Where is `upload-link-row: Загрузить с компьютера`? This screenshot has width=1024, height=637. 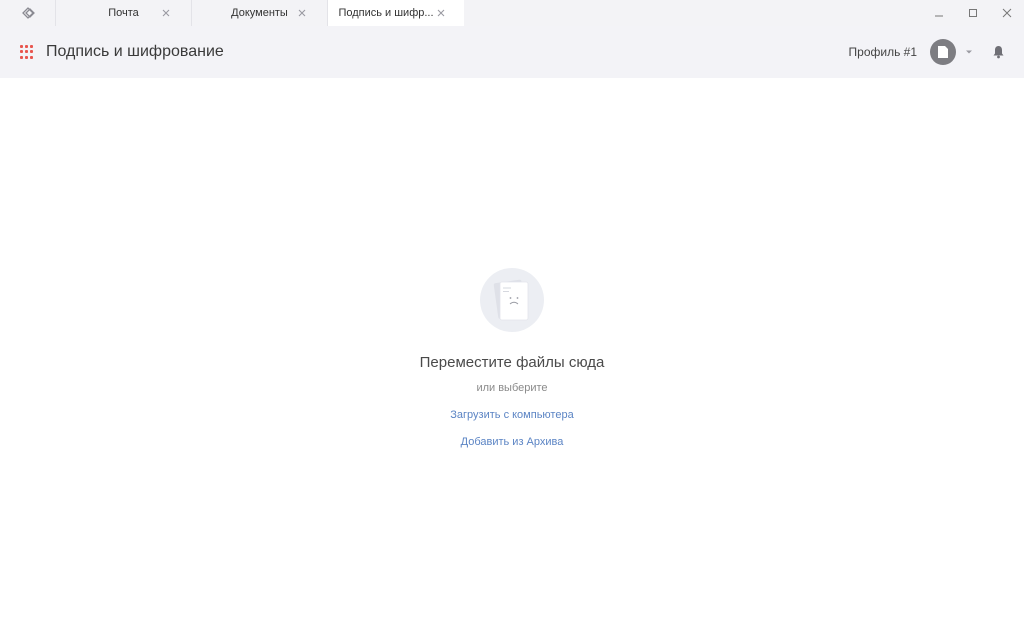
upload-link-row: Загрузить с компьютера is located at coordinates (512, 415).